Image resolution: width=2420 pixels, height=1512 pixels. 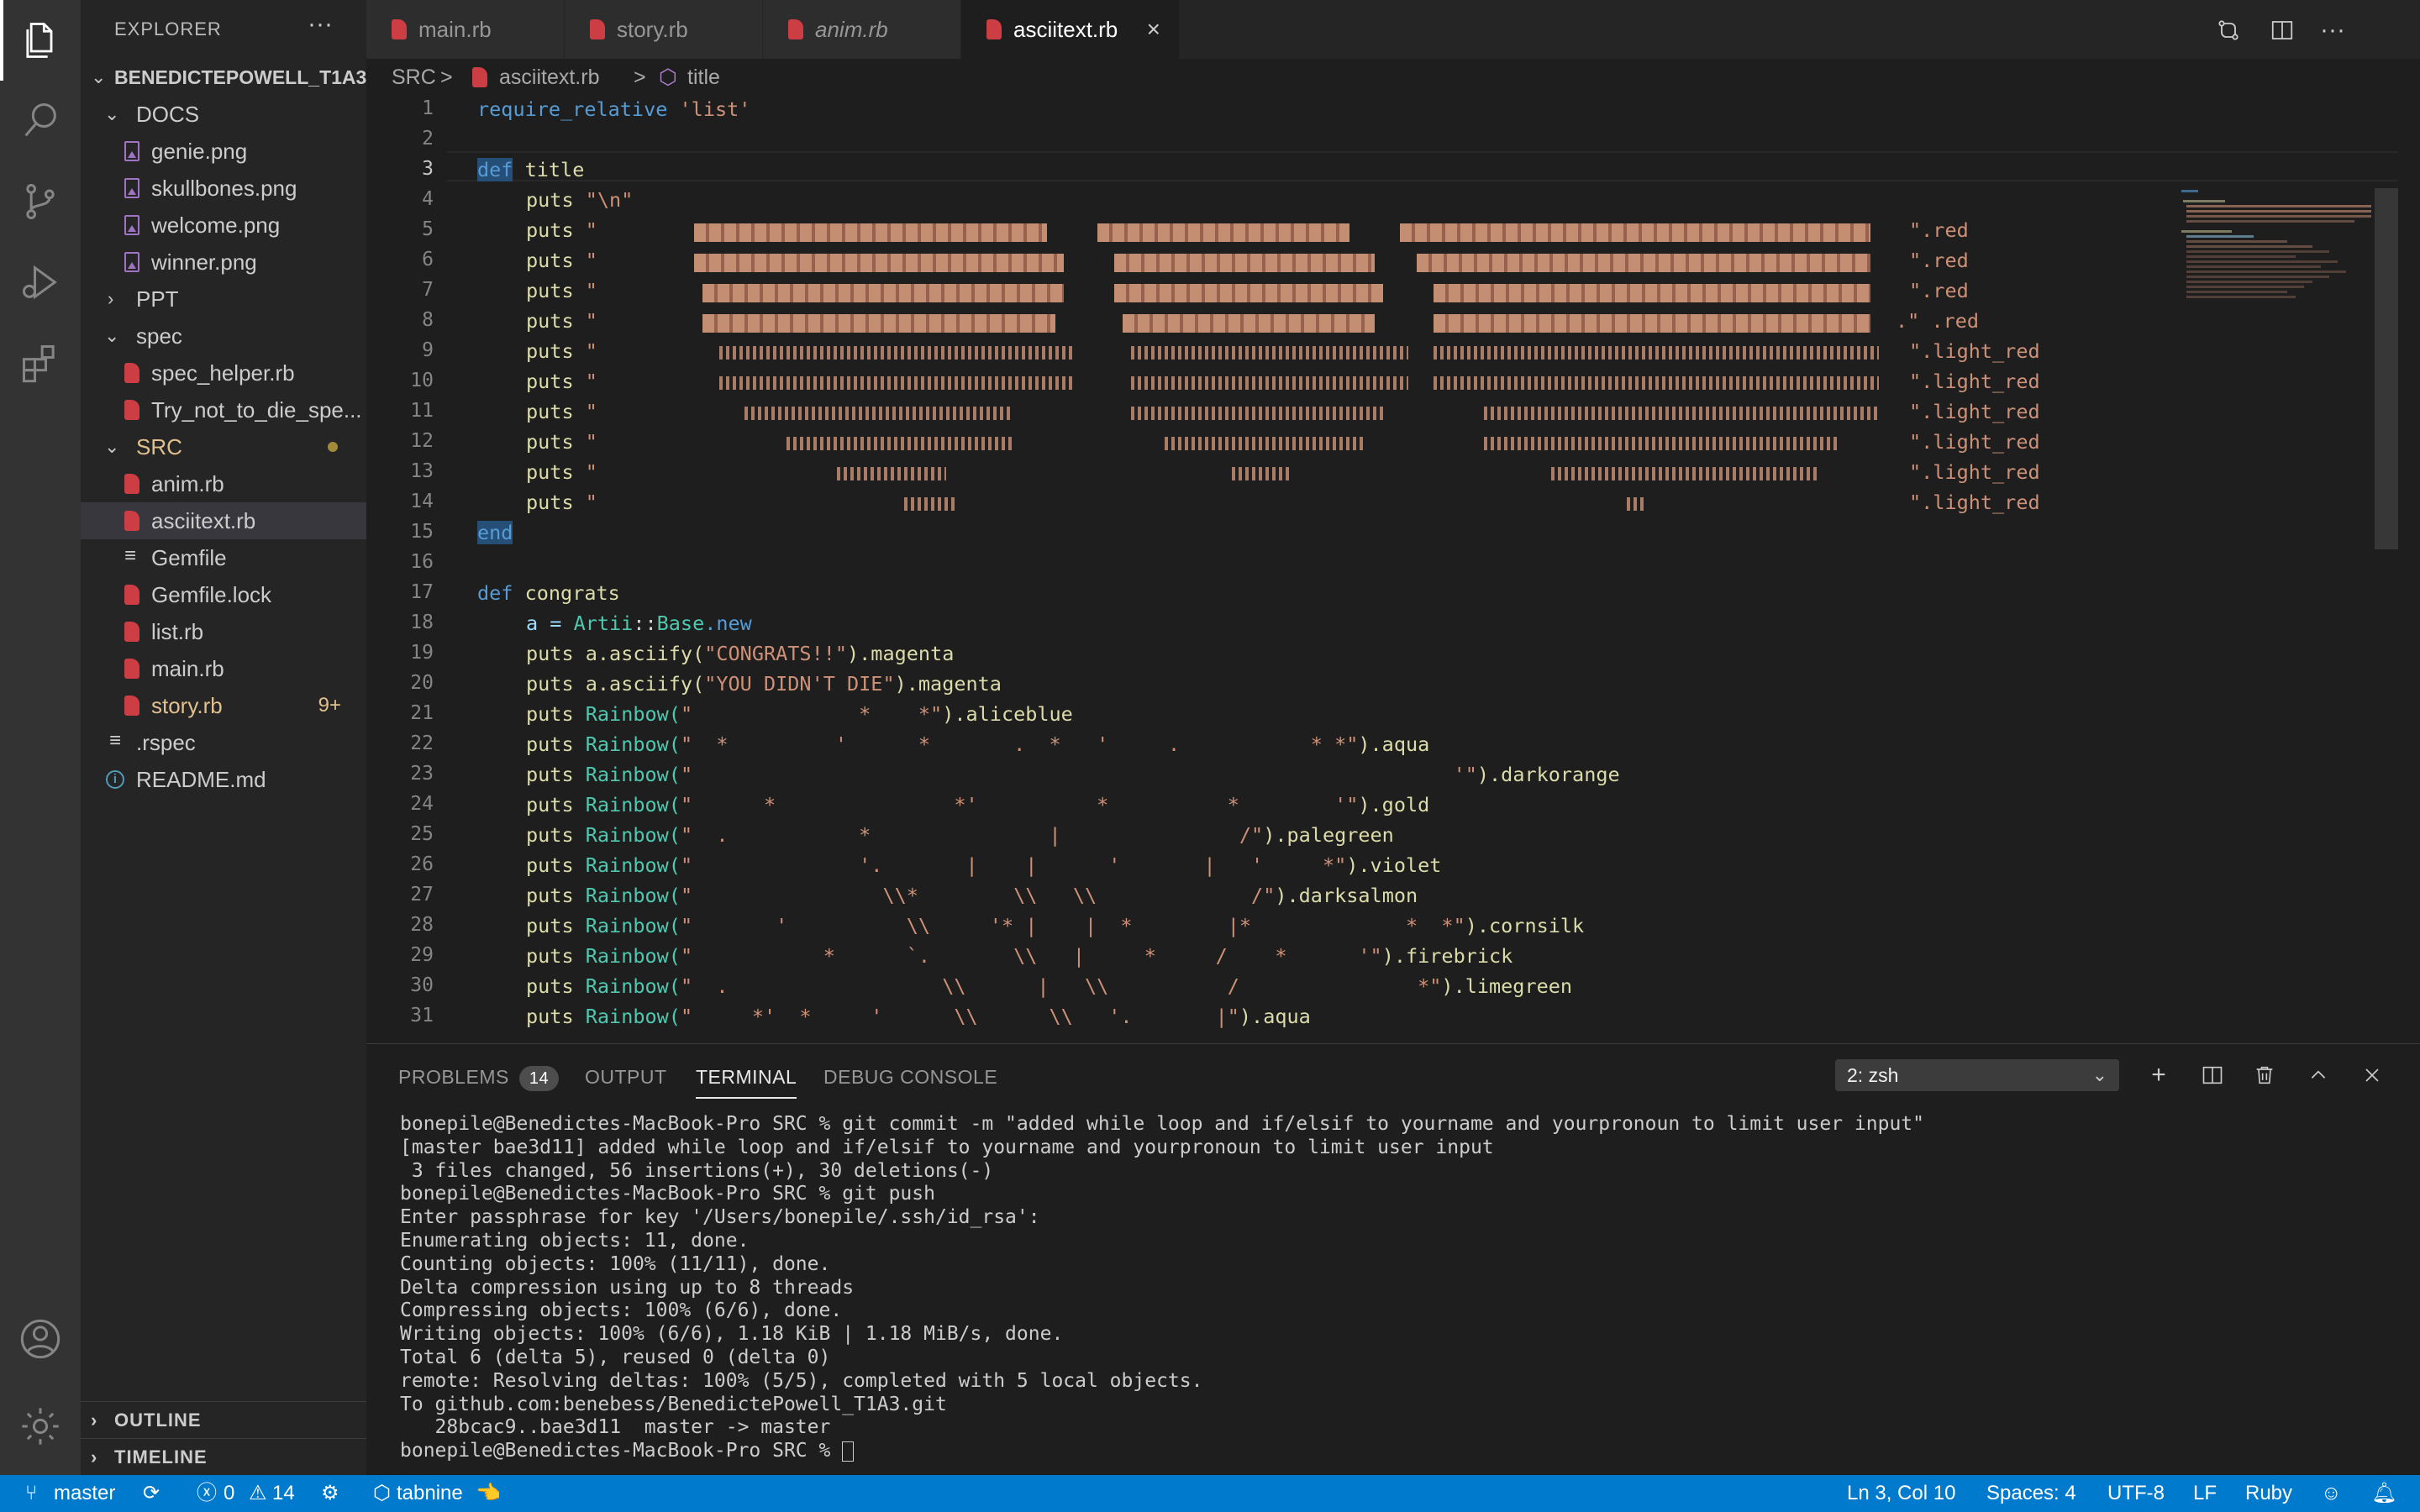 What do you see at coordinates (2318, 1075) in the screenshot?
I see `maximize-panel-icon` at bounding box center [2318, 1075].